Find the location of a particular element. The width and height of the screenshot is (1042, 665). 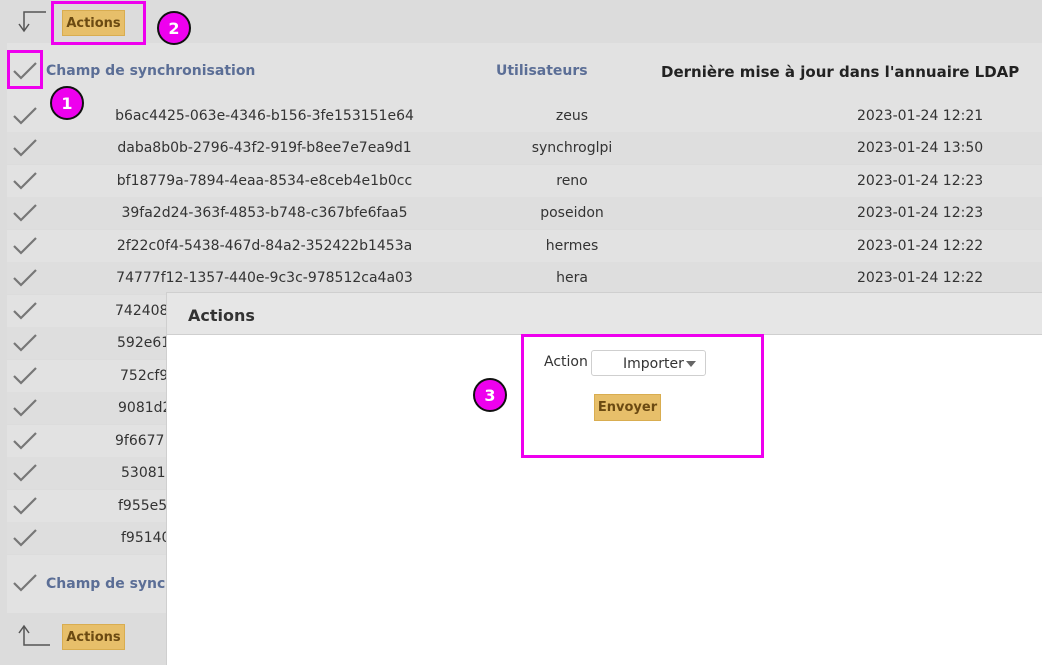

highlight-action-form is located at coordinates (642, 396).